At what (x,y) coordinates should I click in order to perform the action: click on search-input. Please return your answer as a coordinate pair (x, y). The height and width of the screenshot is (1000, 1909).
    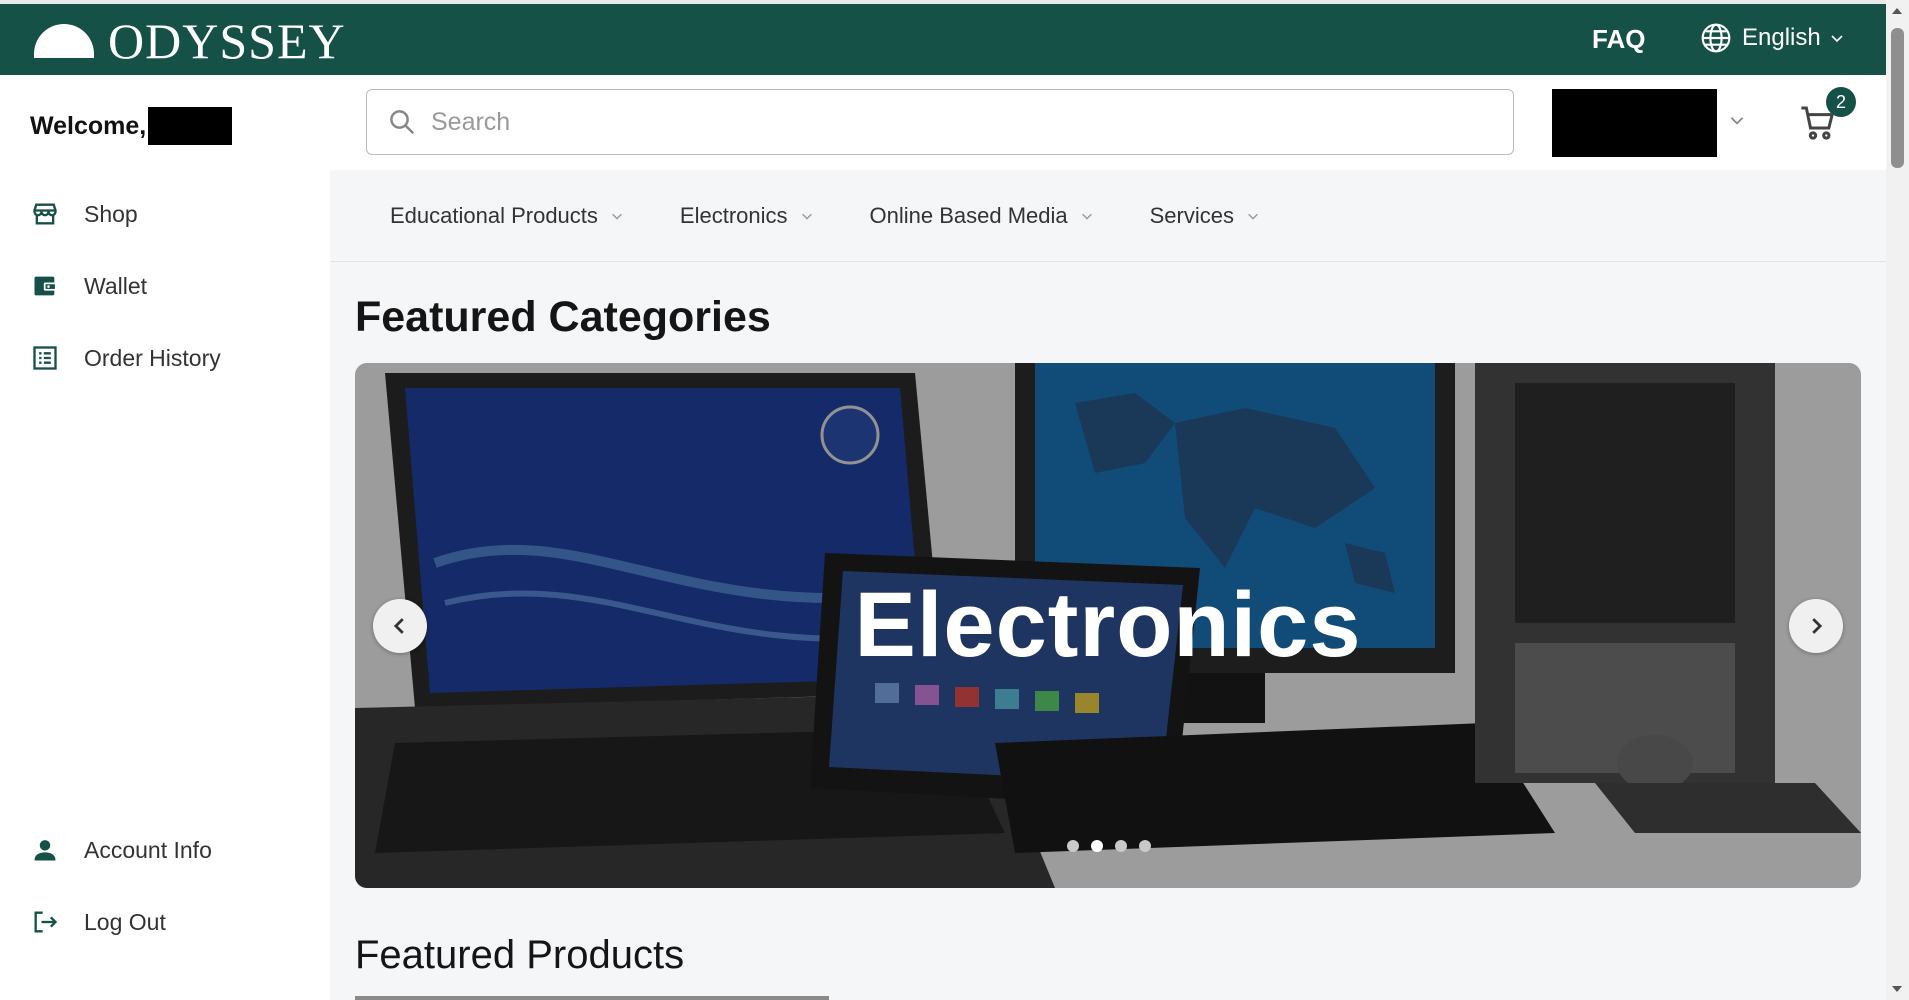
    Looking at the image, I should click on (931, 122).